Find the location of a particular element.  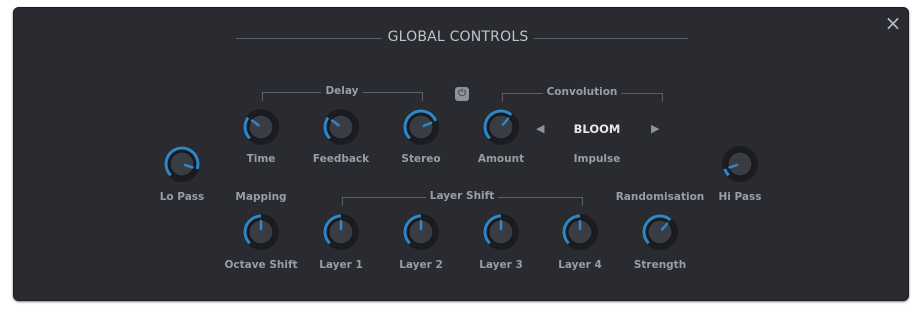

layer-2-knob is located at coordinates (421, 232).